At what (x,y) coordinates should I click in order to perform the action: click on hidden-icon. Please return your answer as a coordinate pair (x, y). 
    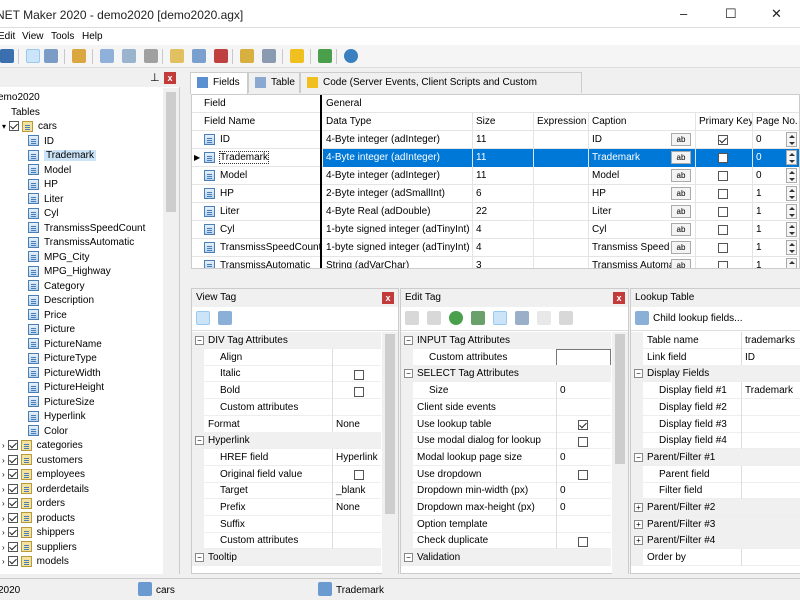
    Looking at the image, I should click on (566, 318).